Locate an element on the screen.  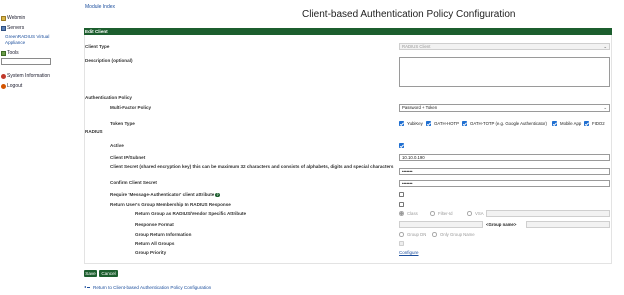
group-priority-configure-link: Configure is located at coordinates (409, 252).